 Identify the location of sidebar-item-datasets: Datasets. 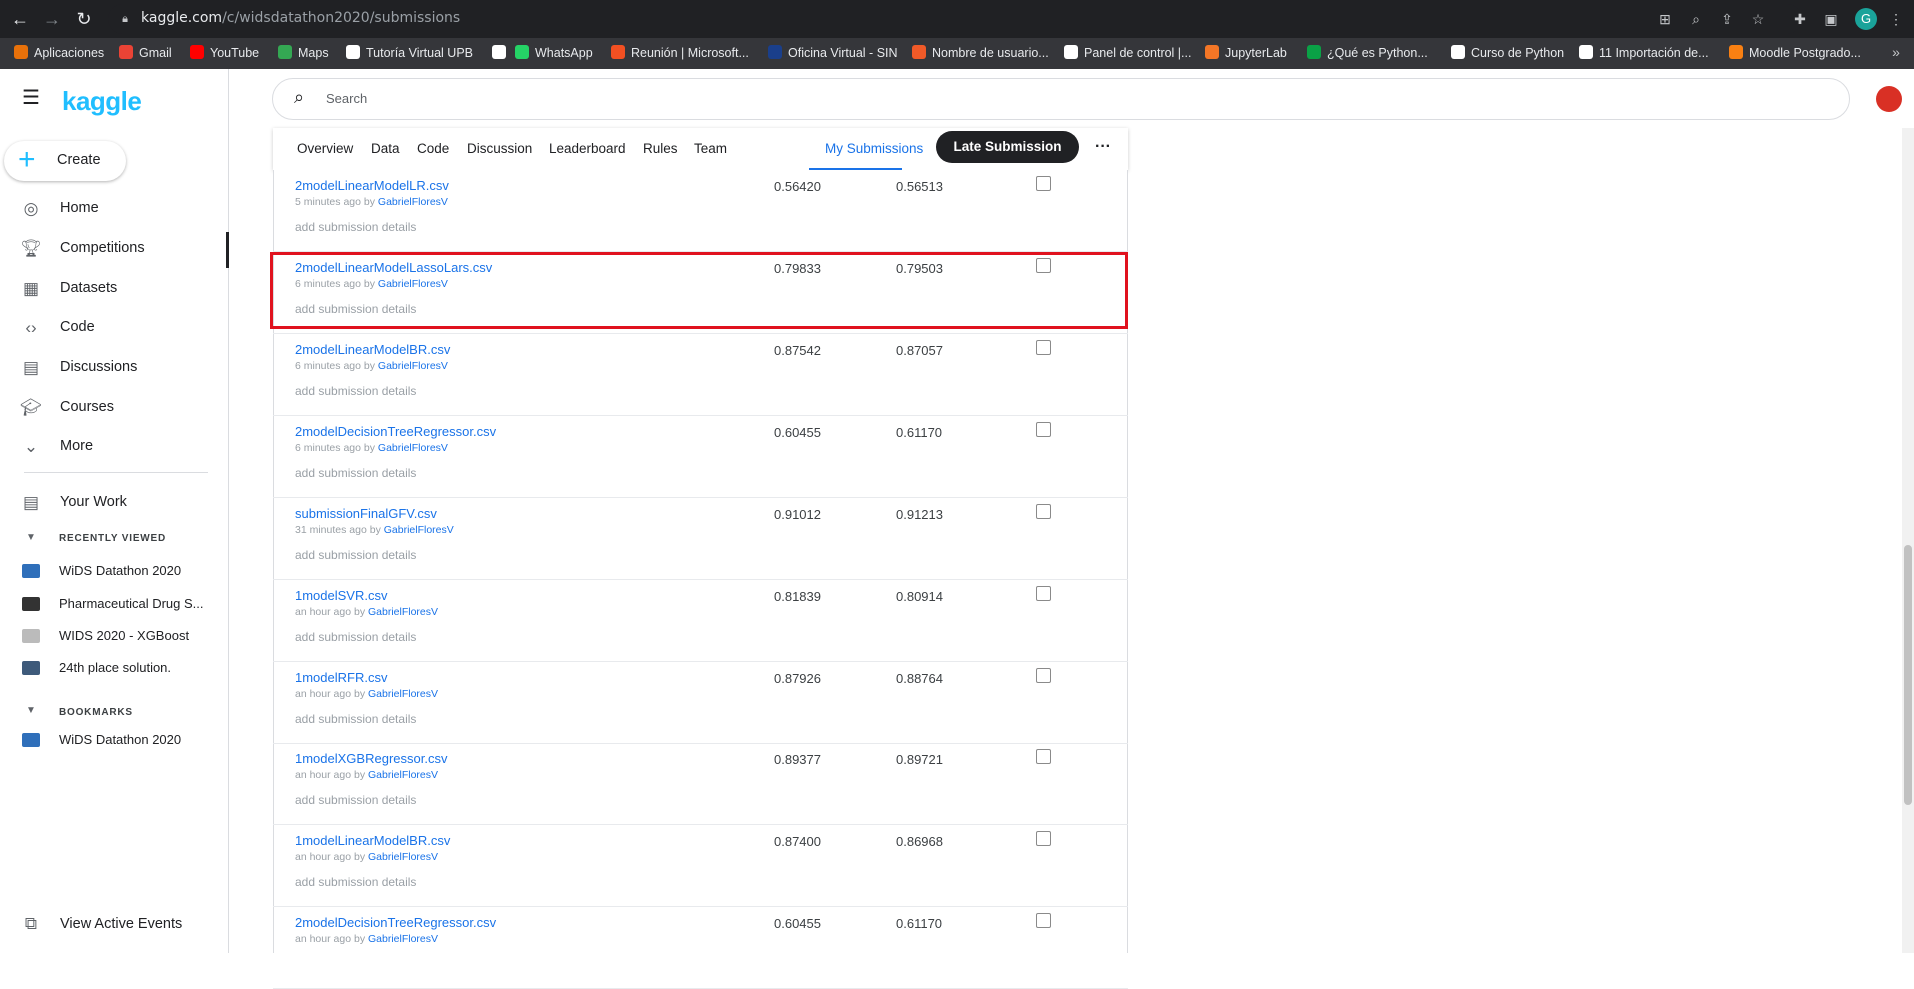
(88, 288).